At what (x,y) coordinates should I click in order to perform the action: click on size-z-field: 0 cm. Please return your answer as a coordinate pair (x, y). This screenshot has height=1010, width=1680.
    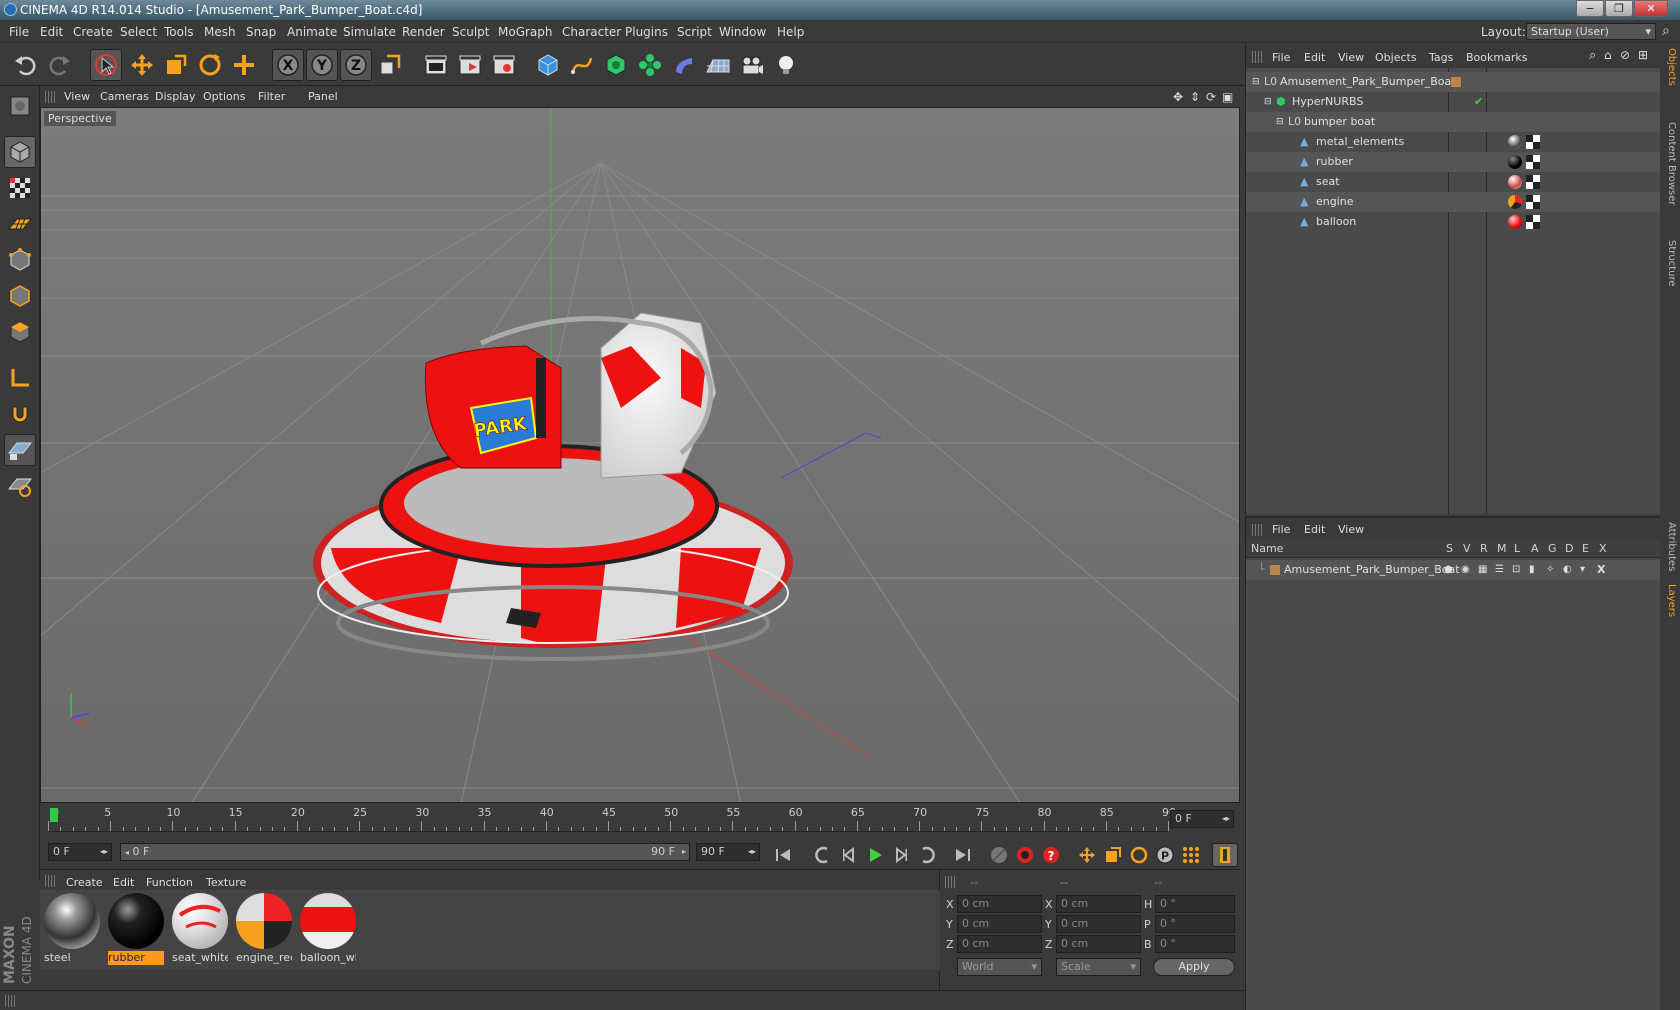
    Looking at the image, I should click on (1098, 944).